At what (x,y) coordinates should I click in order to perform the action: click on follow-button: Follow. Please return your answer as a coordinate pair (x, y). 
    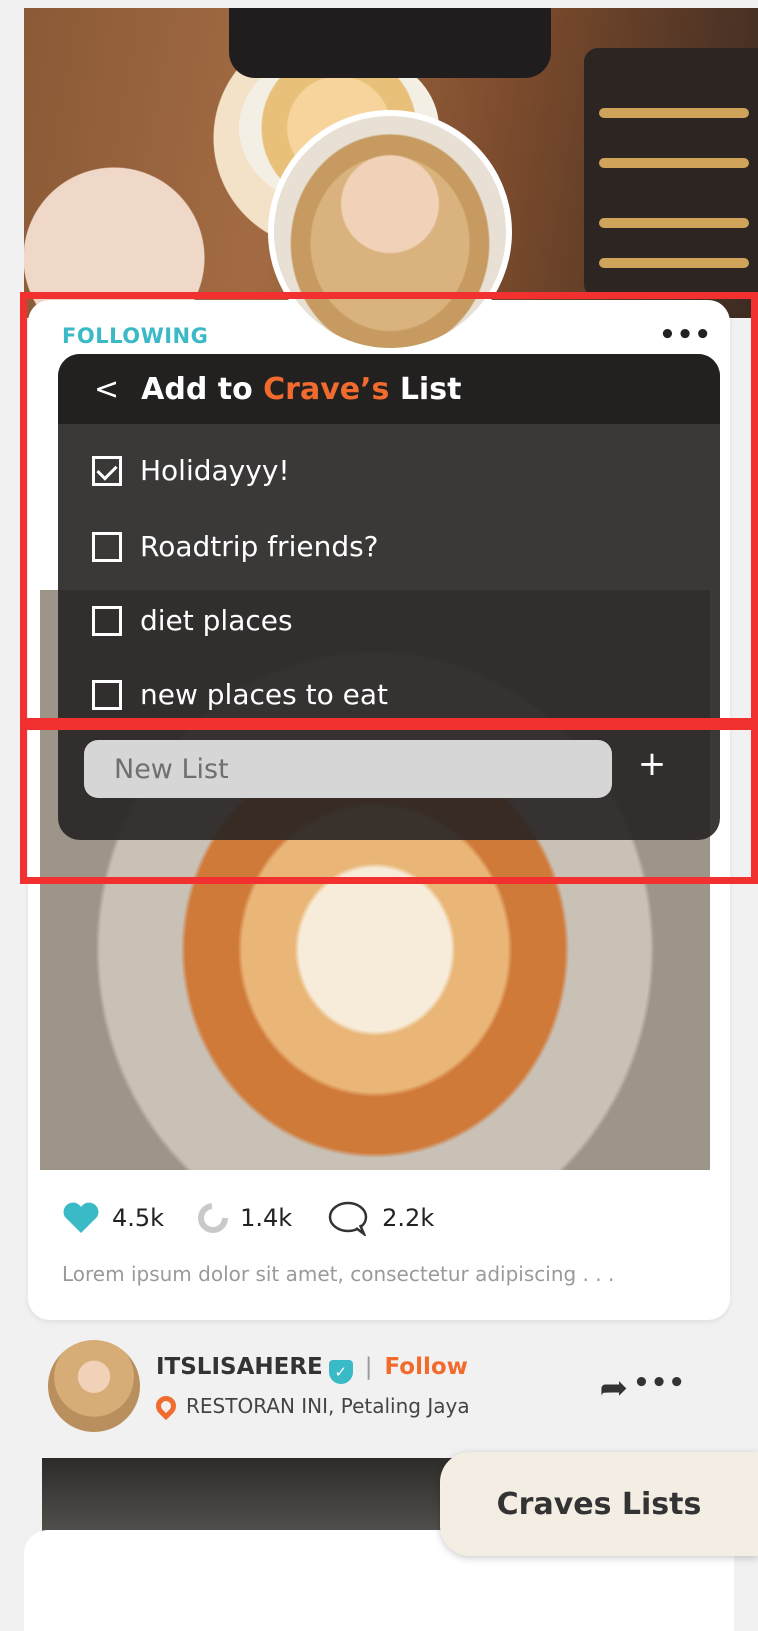
    Looking at the image, I should click on (426, 1367).